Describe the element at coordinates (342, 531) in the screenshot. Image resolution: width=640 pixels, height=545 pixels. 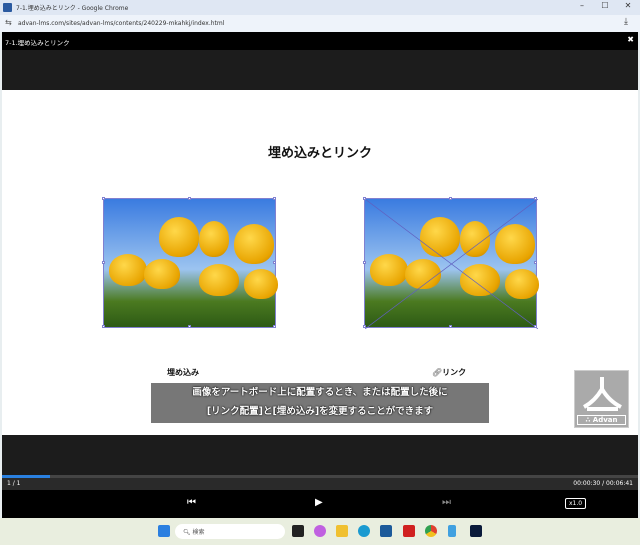
I see `file-explorer-icon` at that location.